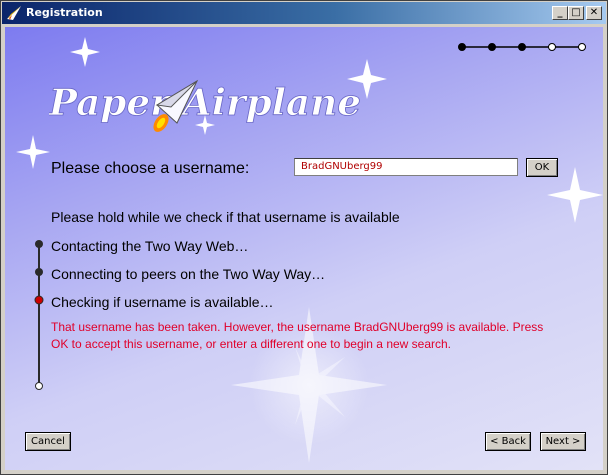  I want to click on wizard-step-indicator, so click(522, 47).